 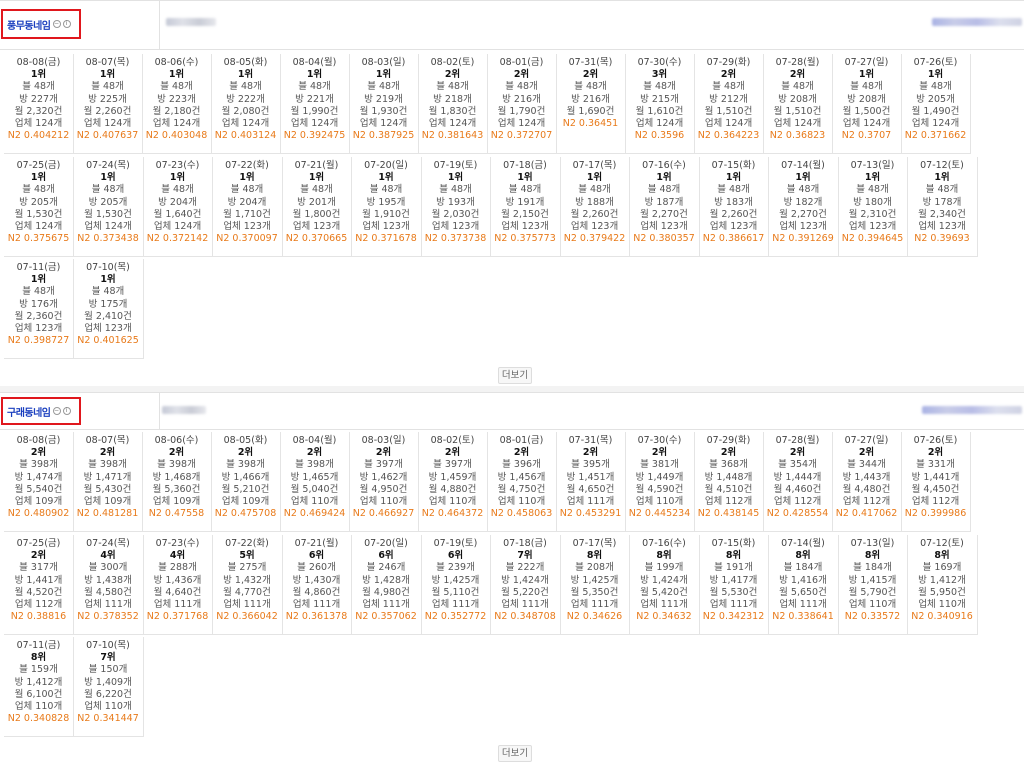 I want to click on day-n2-score: N2 0.438145, so click(x=728, y=514).